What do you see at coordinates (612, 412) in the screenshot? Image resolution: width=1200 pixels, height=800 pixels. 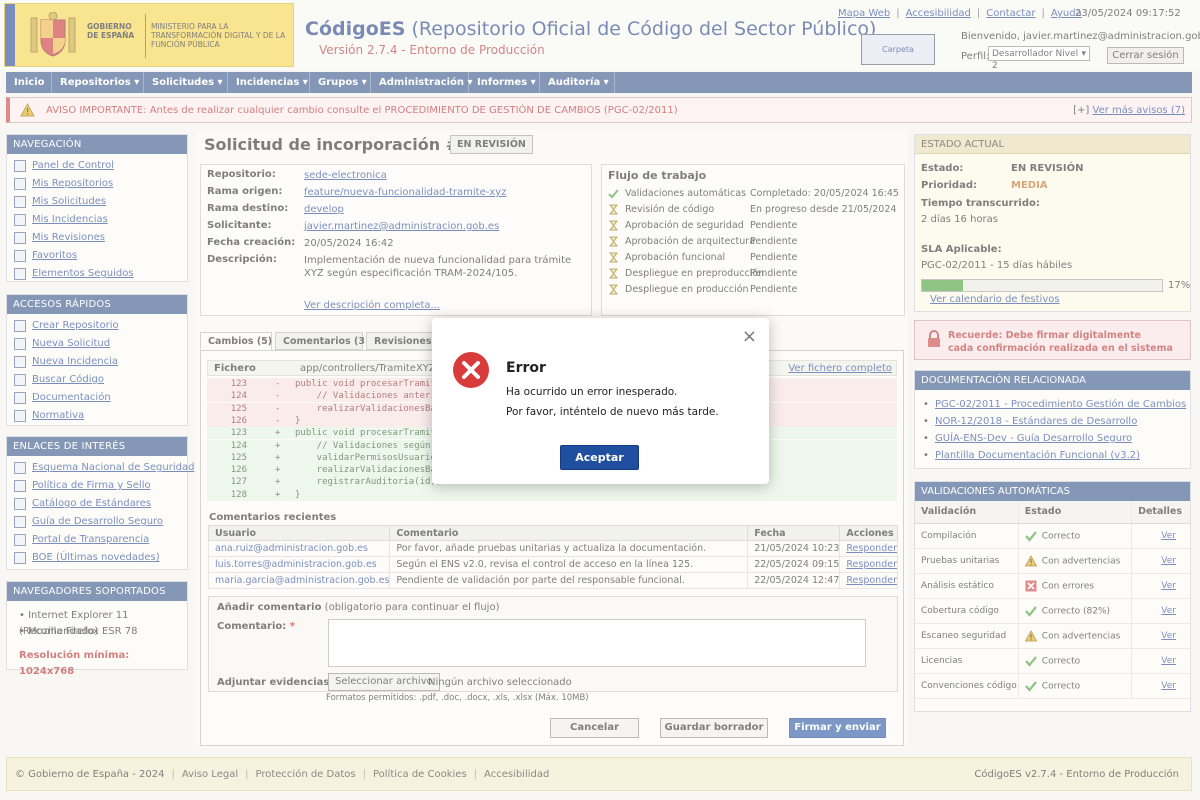 I see `dialog-message-2: Por favor, inténtelo de nuevo más tarde.` at bounding box center [612, 412].